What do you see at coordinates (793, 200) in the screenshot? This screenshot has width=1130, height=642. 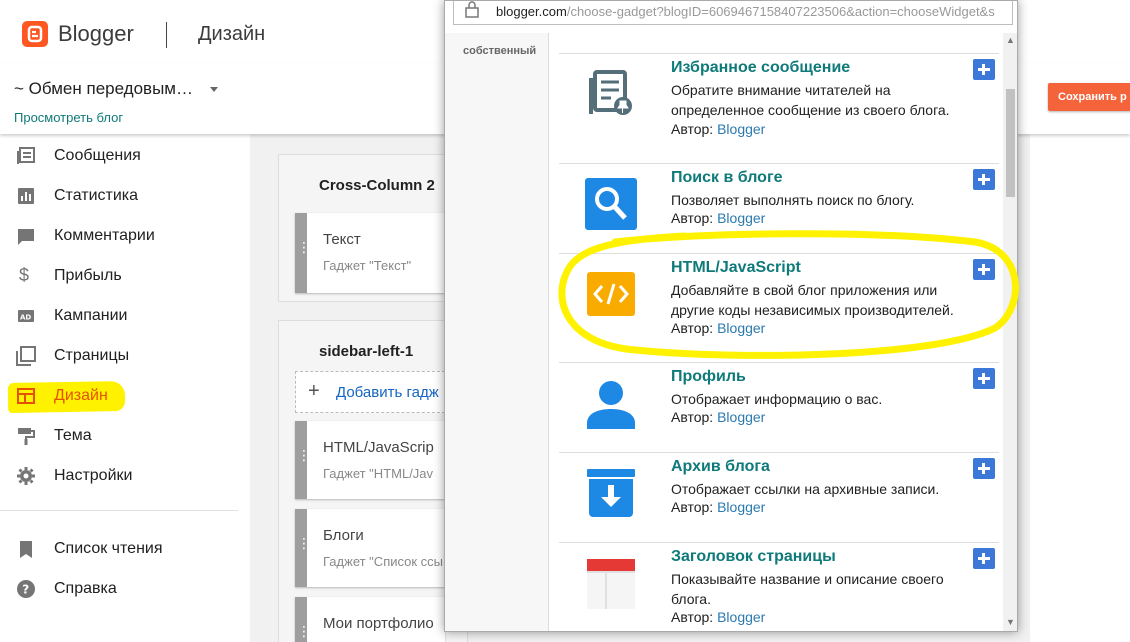 I see `gadget-description: Позволяет выполнять поиск по блогу.` at bounding box center [793, 200].